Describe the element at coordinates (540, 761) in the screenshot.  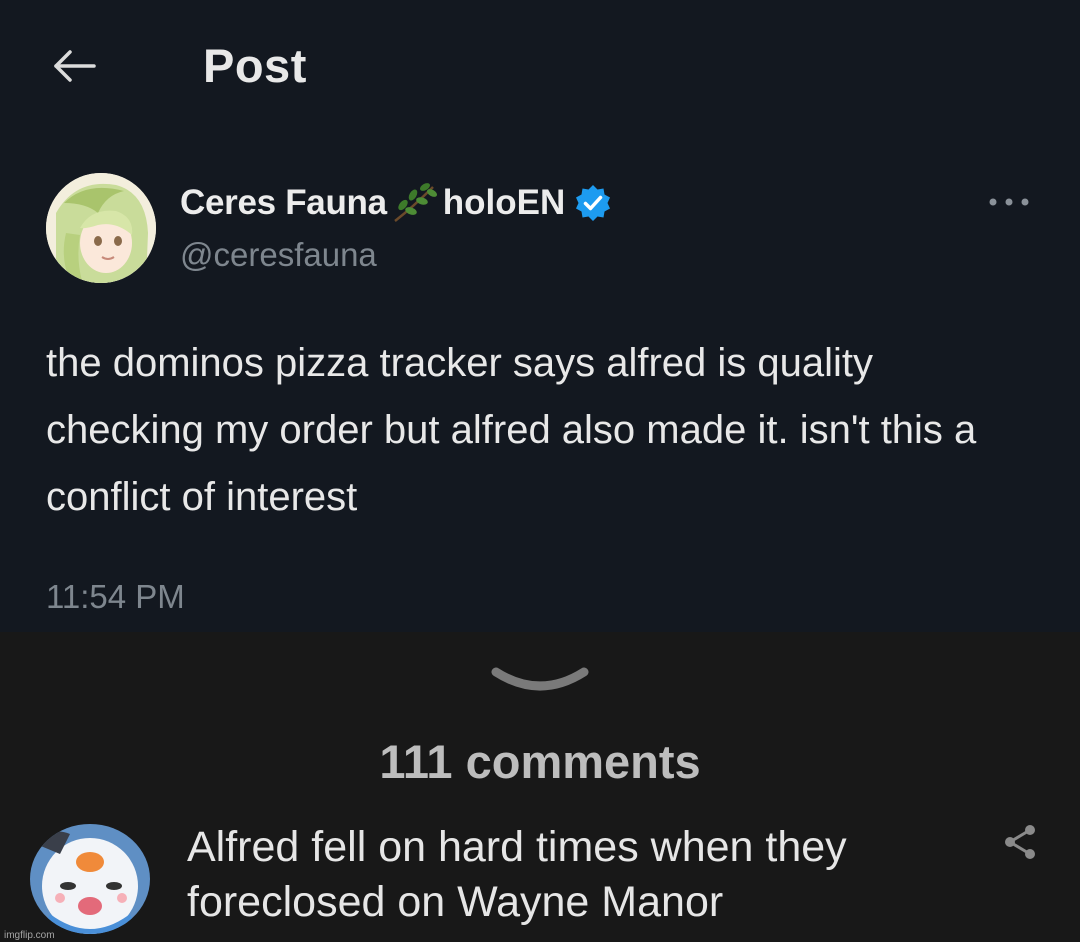
I see `comments-count: 111 comments` at that location.